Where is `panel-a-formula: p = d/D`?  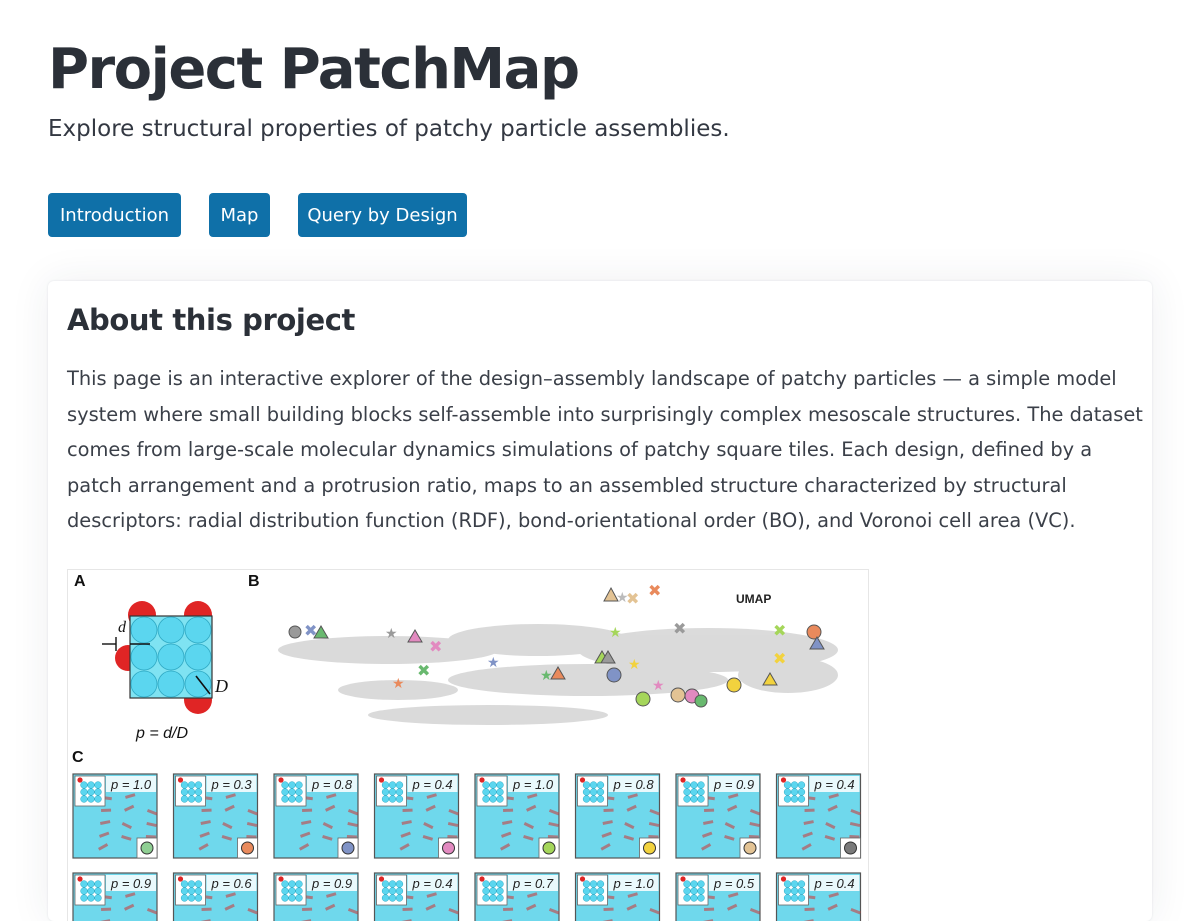
panel-a-formula: p = d/D is located at coordinates (161, 733).